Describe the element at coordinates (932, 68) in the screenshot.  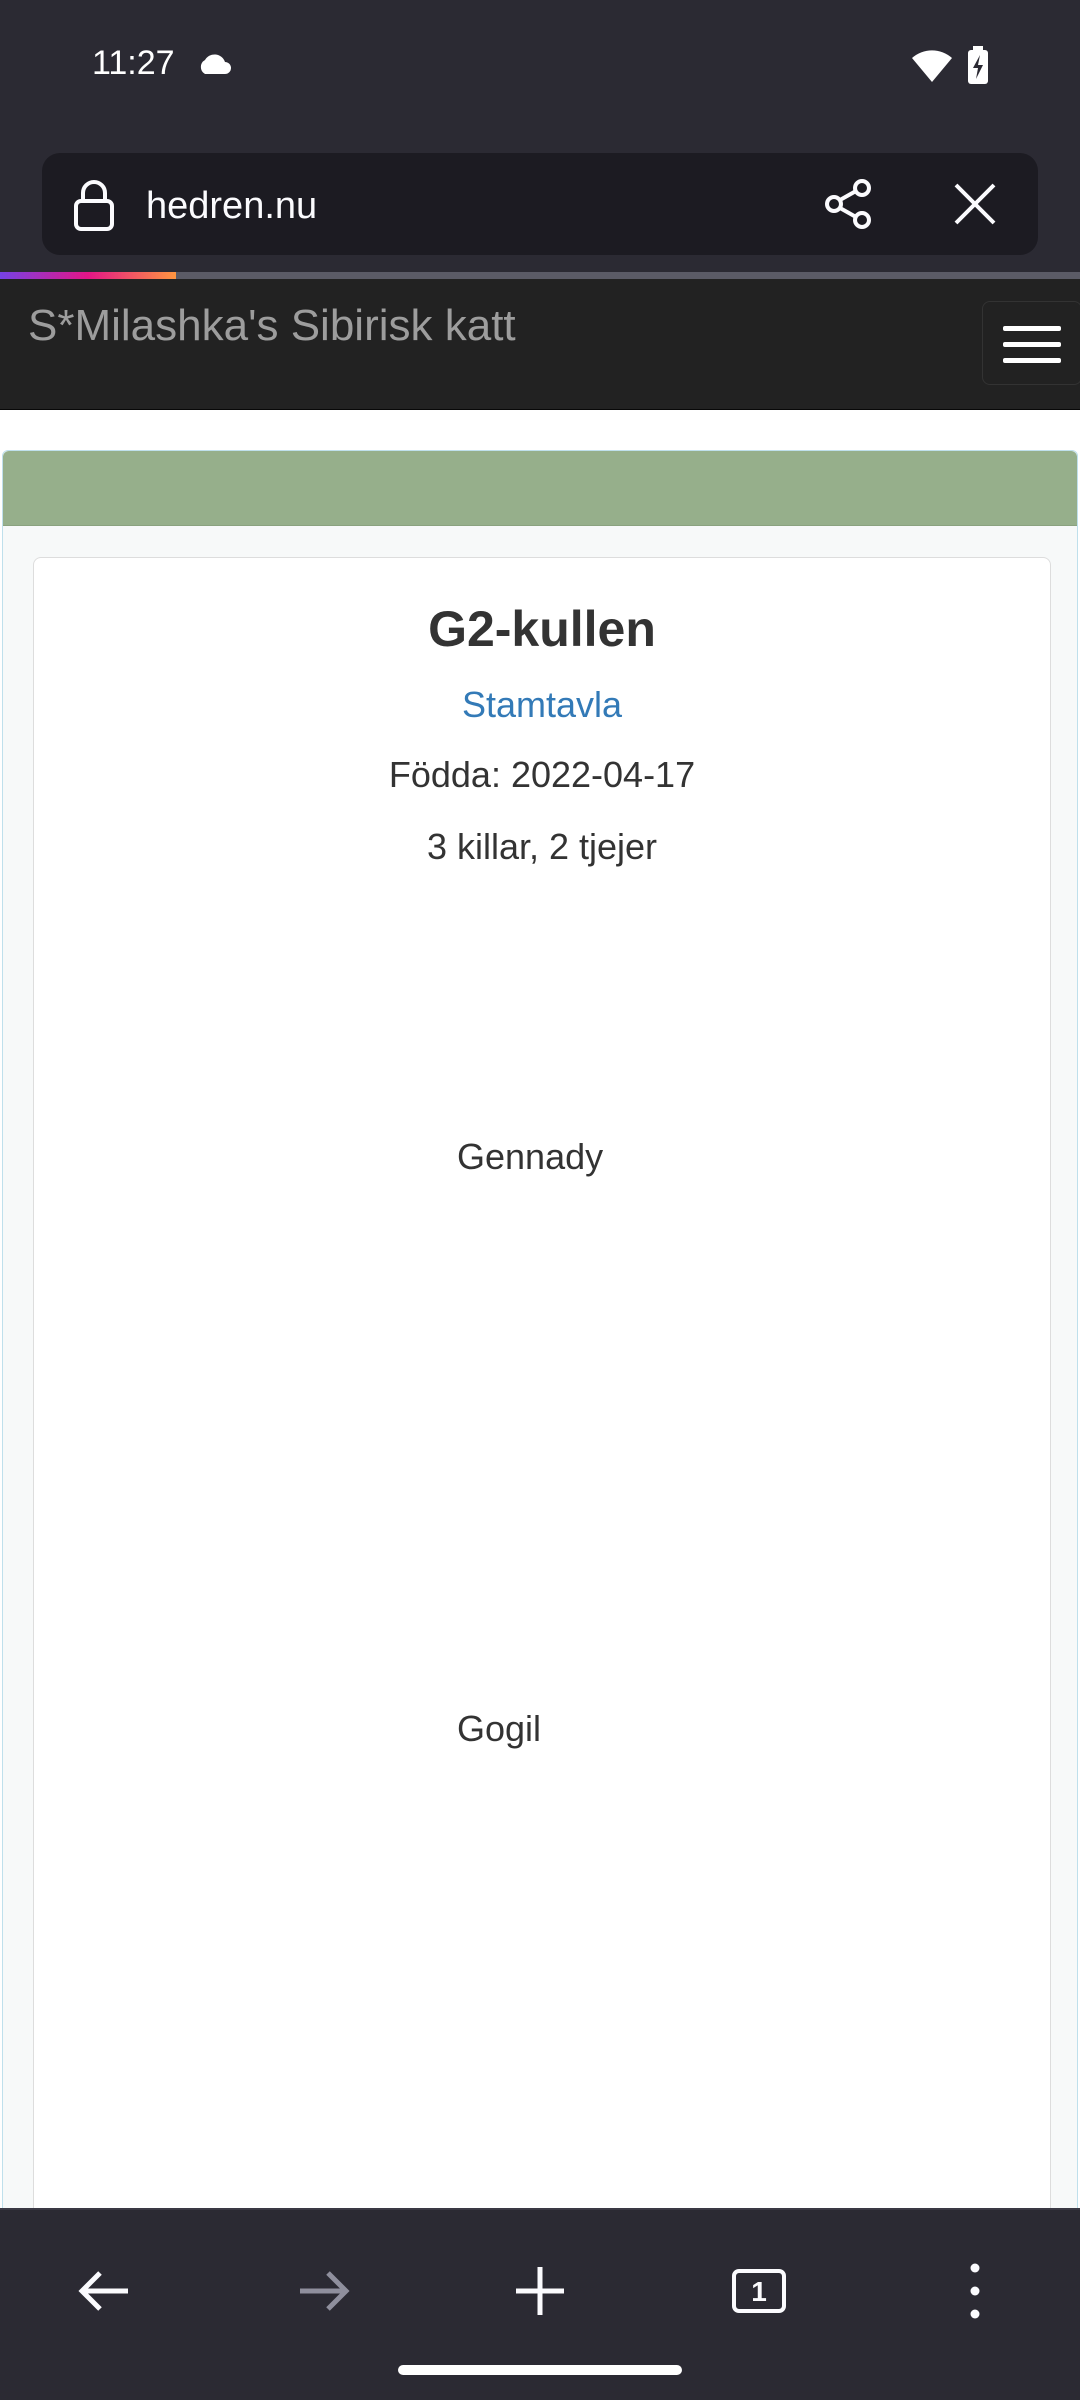
I see `wifi-icon` at that location.